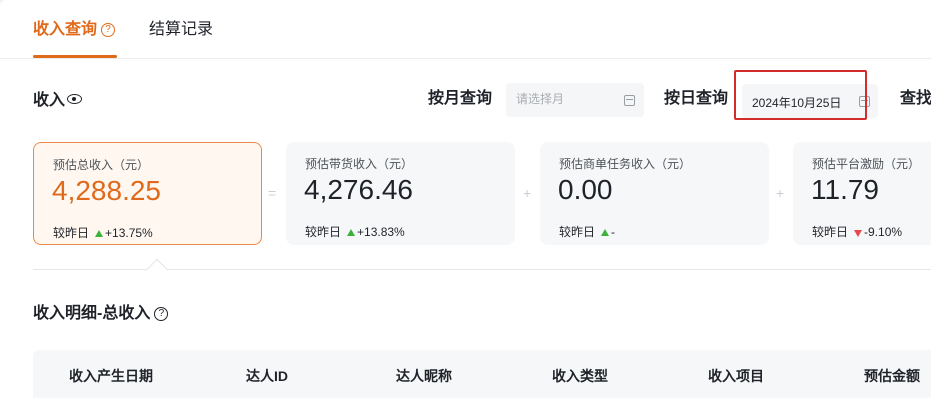  I want to click on month-picker, so click(575, 100).